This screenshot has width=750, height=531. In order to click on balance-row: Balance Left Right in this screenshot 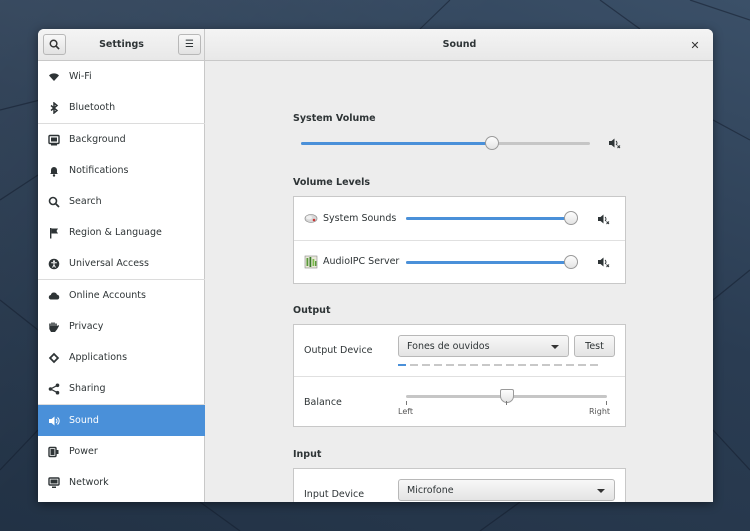, I will do `click(459, 402)`.